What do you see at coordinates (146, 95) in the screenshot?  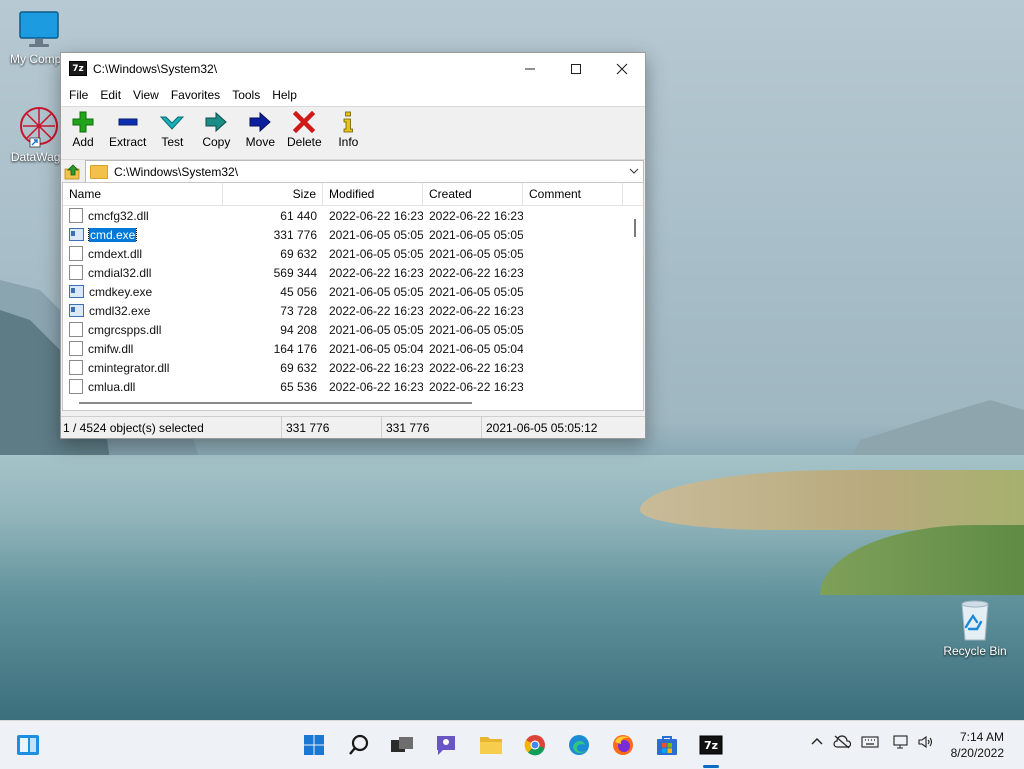 I see `menu-view: View` at bounding box center [146, 95].